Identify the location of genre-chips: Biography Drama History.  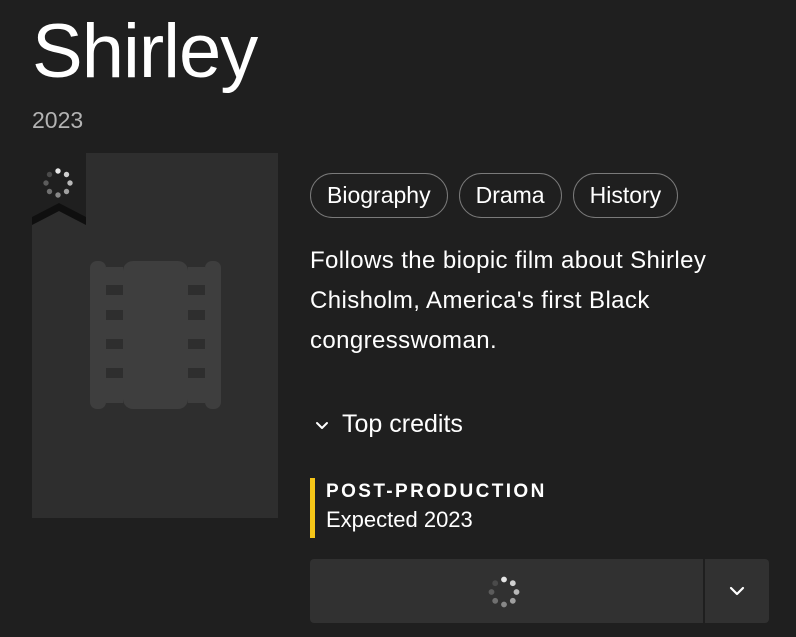
(494, 195).